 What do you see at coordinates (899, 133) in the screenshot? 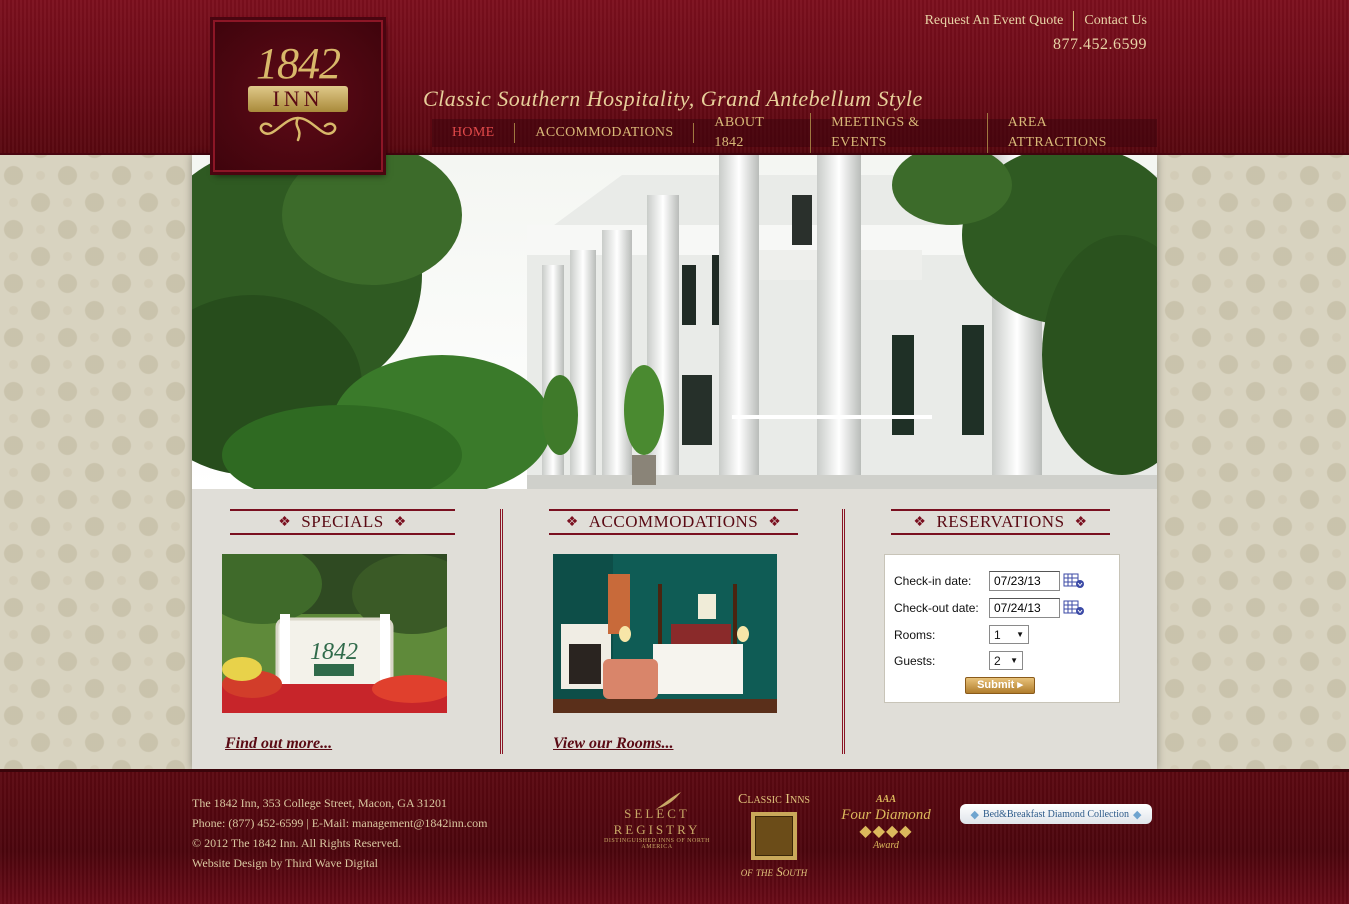
I see `nav-meetings-events: MEETINGS & EVENTS` at bounding box center [899, 133].